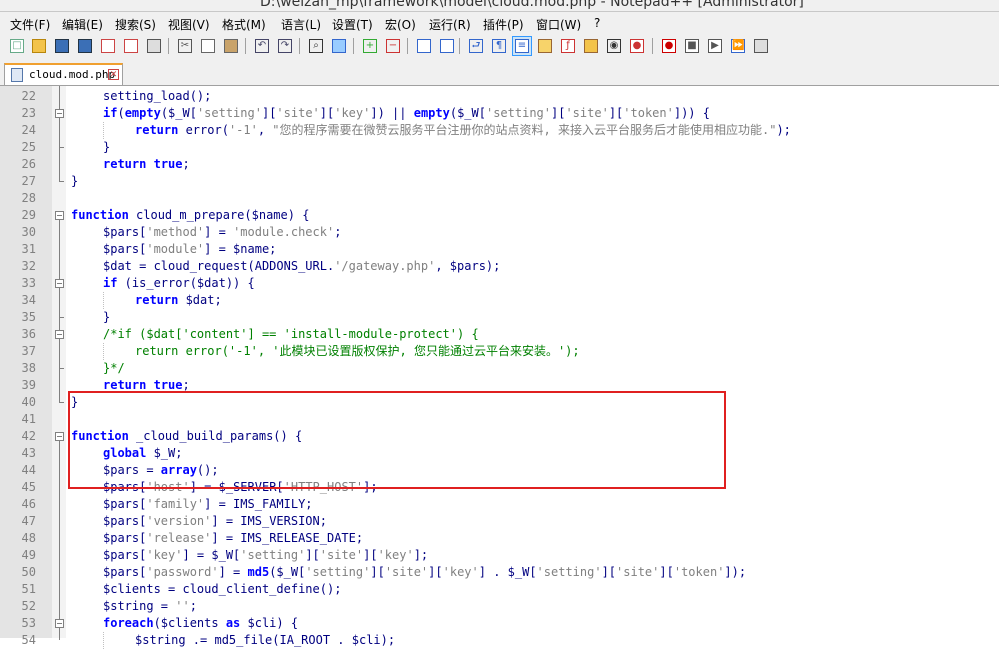  I want to click on code-line: 22 setting_load();, so click(499, 96).